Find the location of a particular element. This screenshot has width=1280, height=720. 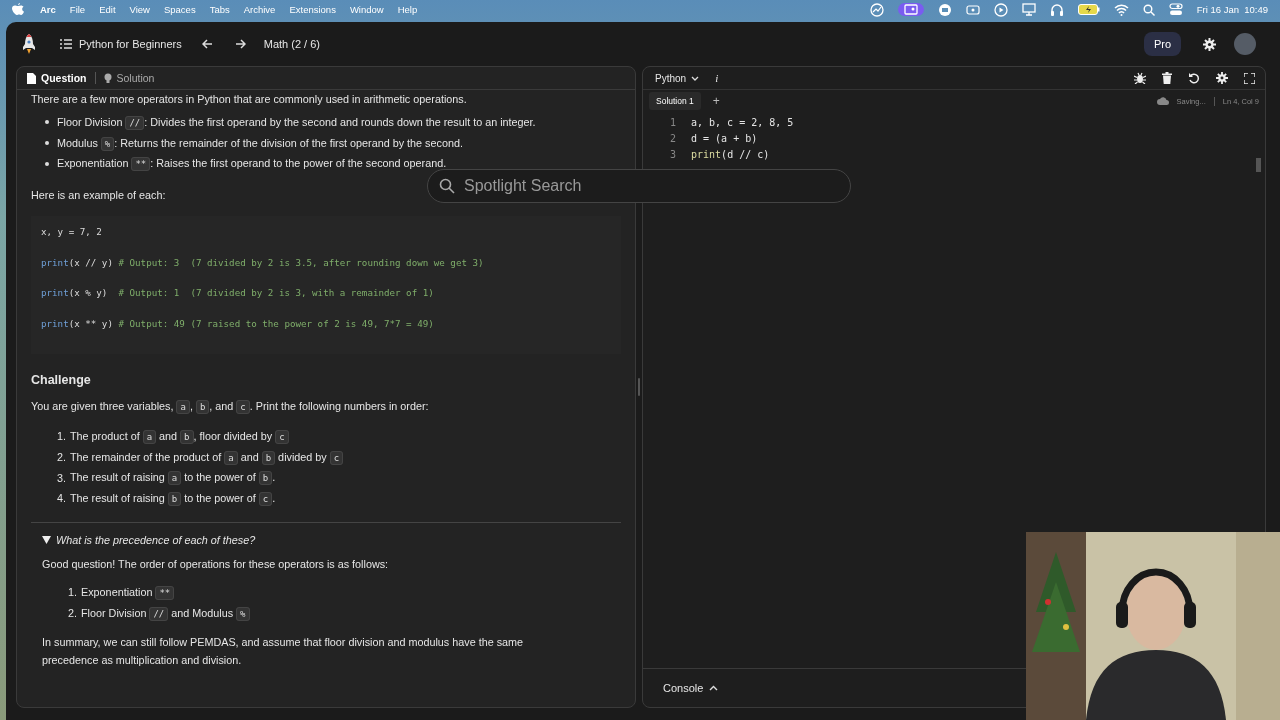

screen-icon is located at coordinates (972, 9).